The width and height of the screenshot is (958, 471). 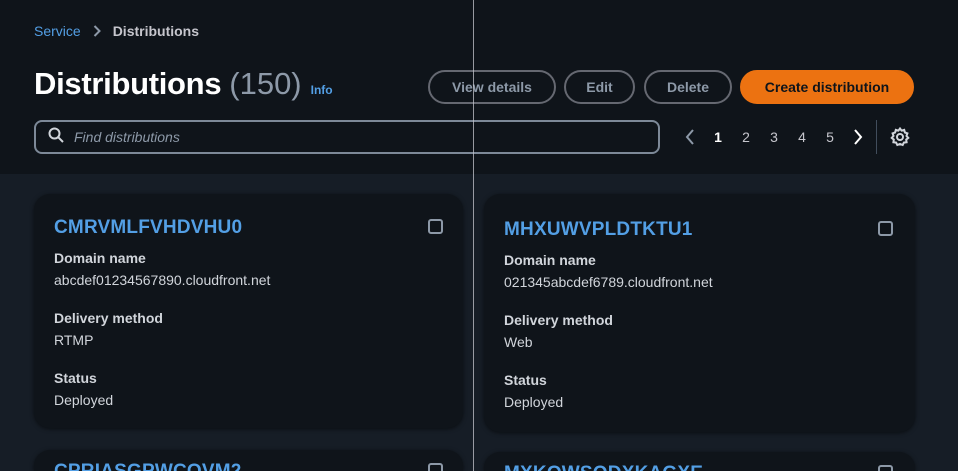 What do you see at coordinates (248, 460) in the screenshot?
I see `distribution-card: CPRIASGPWCOVM2` at bounding box center [248, 460].